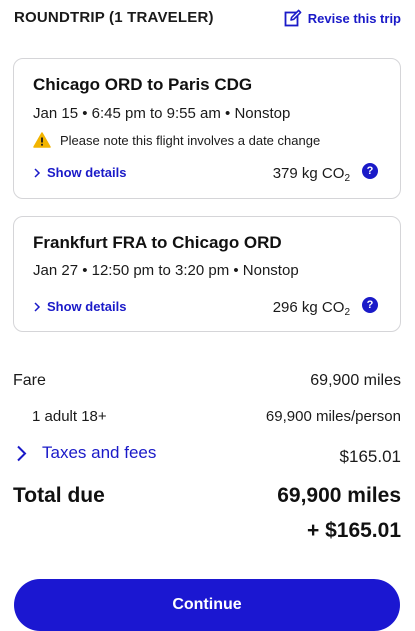 The image size is (415, 631). I want to click on adult-label: 1 adult 18+, so click(69, 416).